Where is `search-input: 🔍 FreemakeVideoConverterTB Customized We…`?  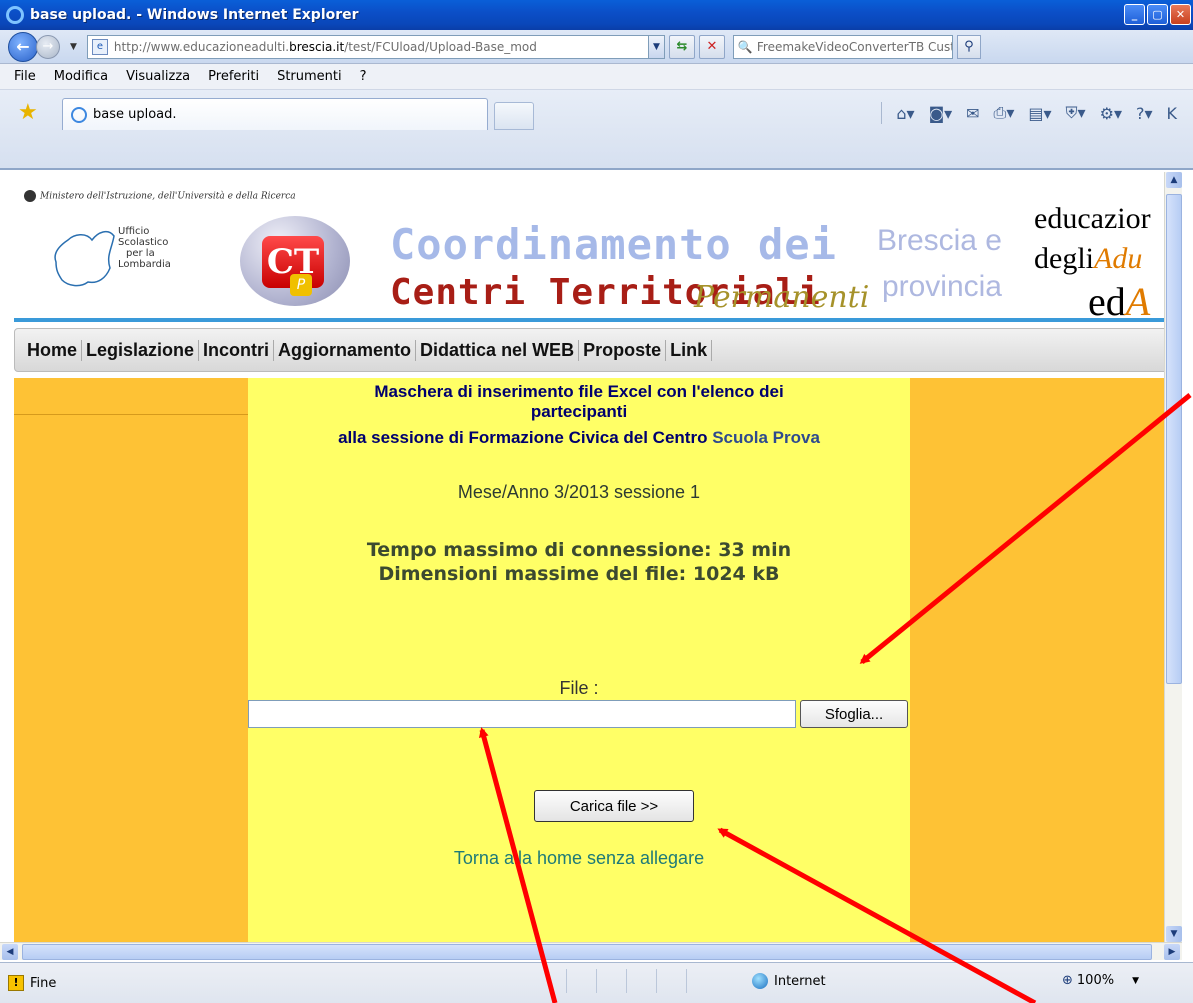
search-input: 🔍 FreemakeVideoConverterTB Customized We… is located at coordinates (842, 46).